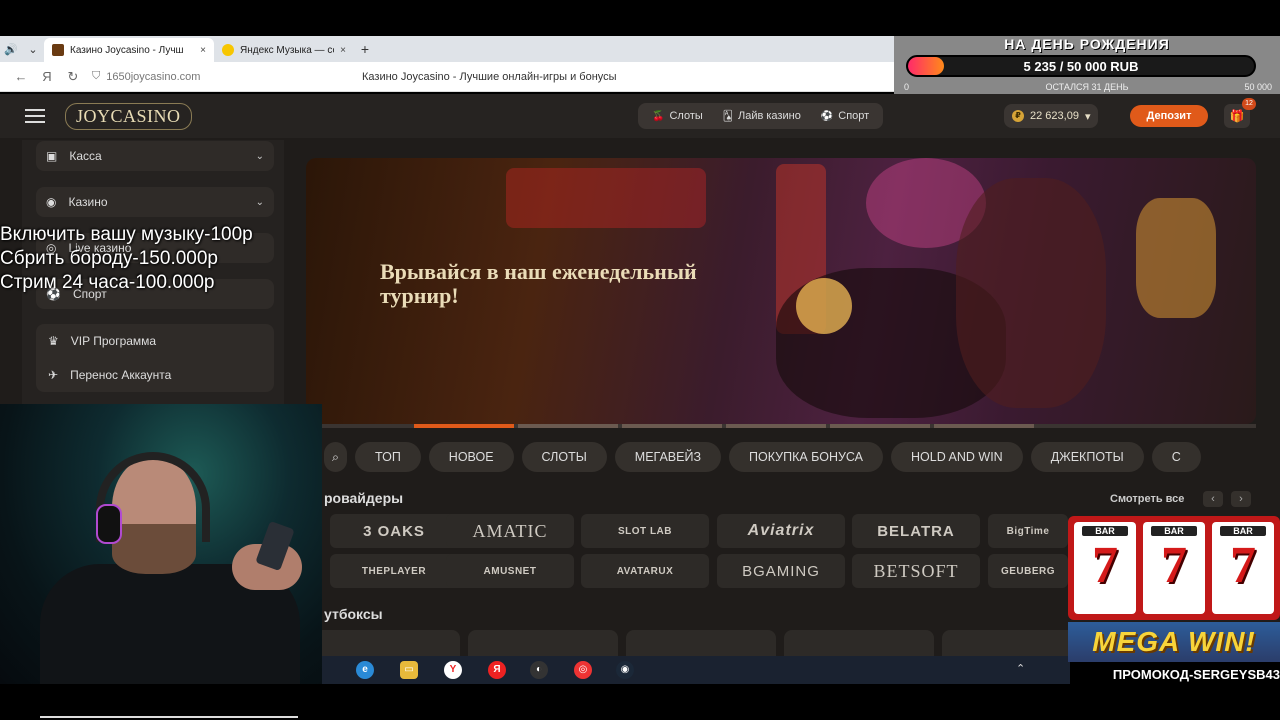 The height and width of the screenshot is (720, 1280). What do you see at coordinates (668, 457) in the screenshot?
I see `category-megaways: МЕГАВЕЙЗ` at bounding box center [668, 457].